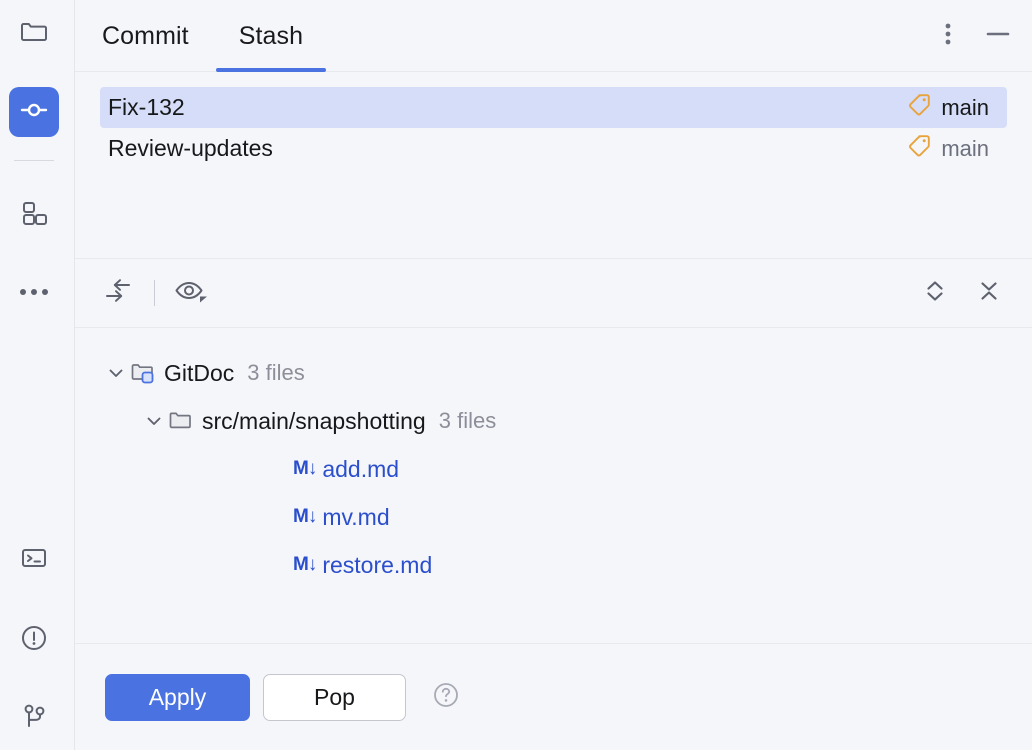 The width and height of the screenshot is (1032, 750). I want to click on stash-row: Fix-132 main, so click(553, 107).